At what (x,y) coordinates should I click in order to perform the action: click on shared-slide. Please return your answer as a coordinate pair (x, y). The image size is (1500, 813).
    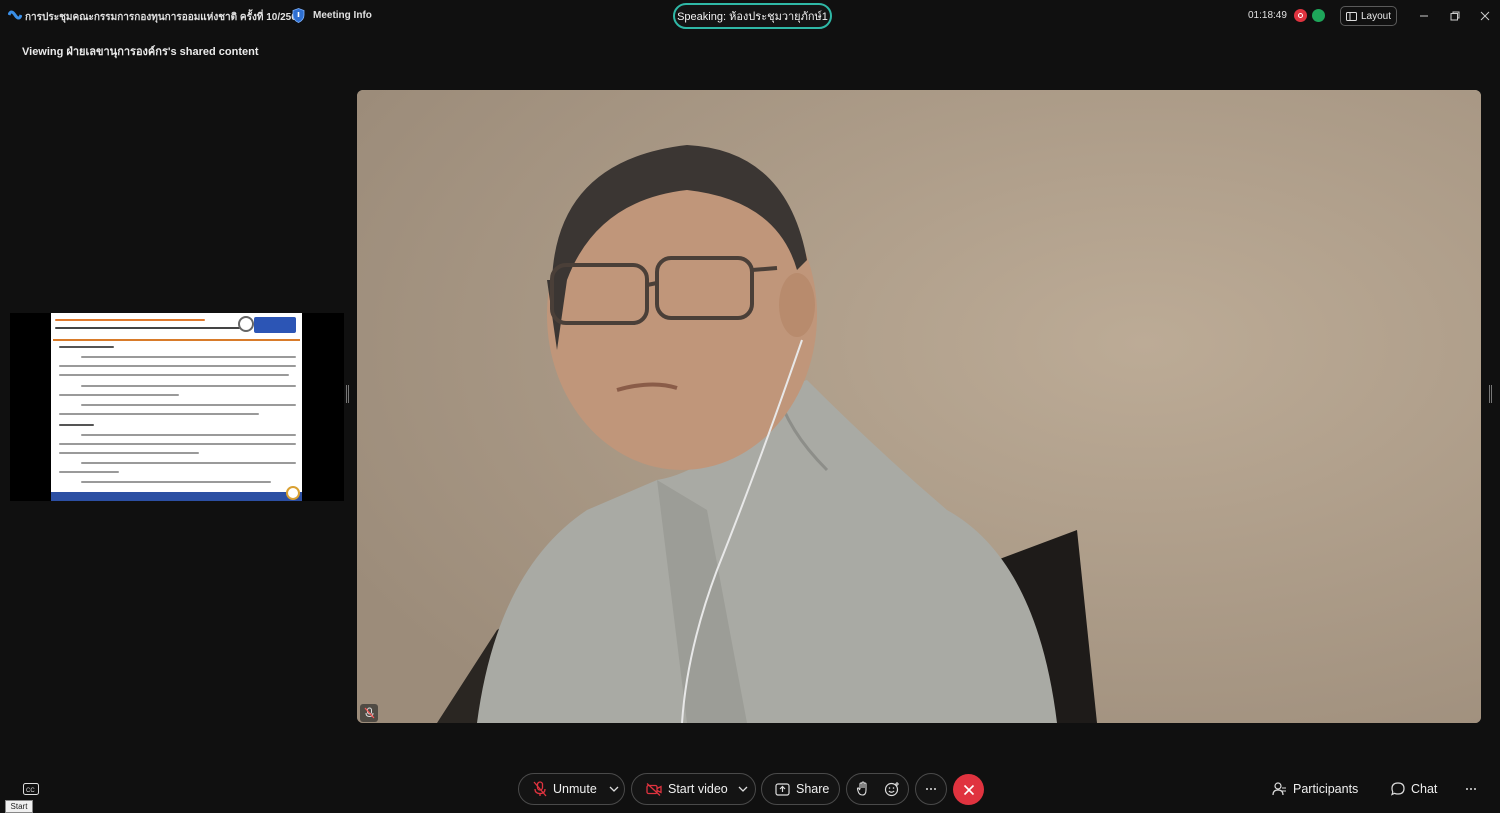
    Looking at the image, I should click on (176, 407).